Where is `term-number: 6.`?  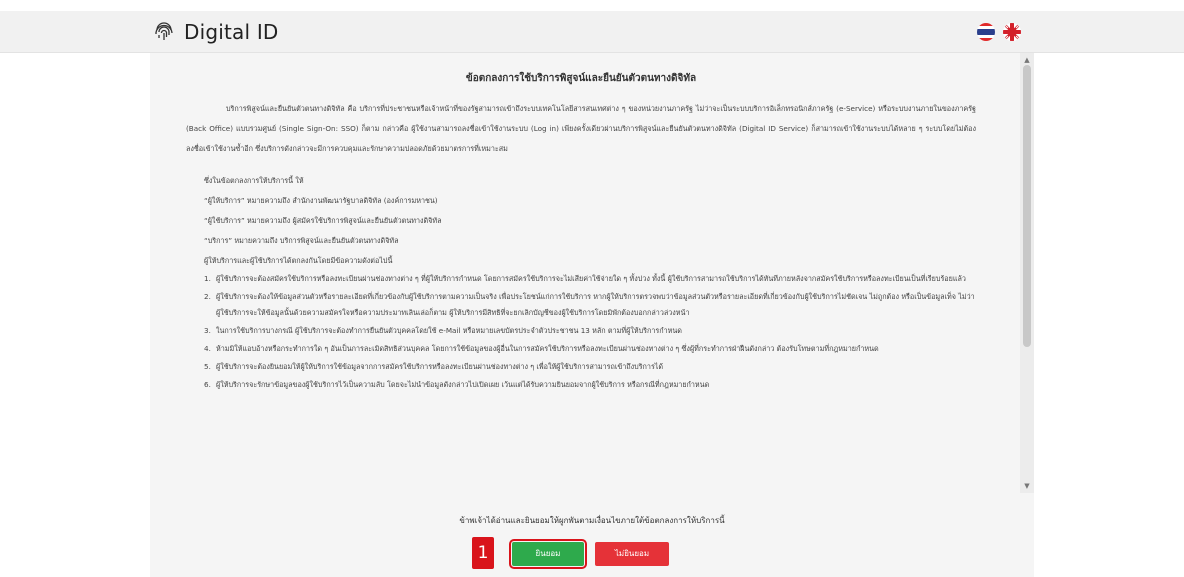 term-number: 6. is located at coordinates (207, 384).